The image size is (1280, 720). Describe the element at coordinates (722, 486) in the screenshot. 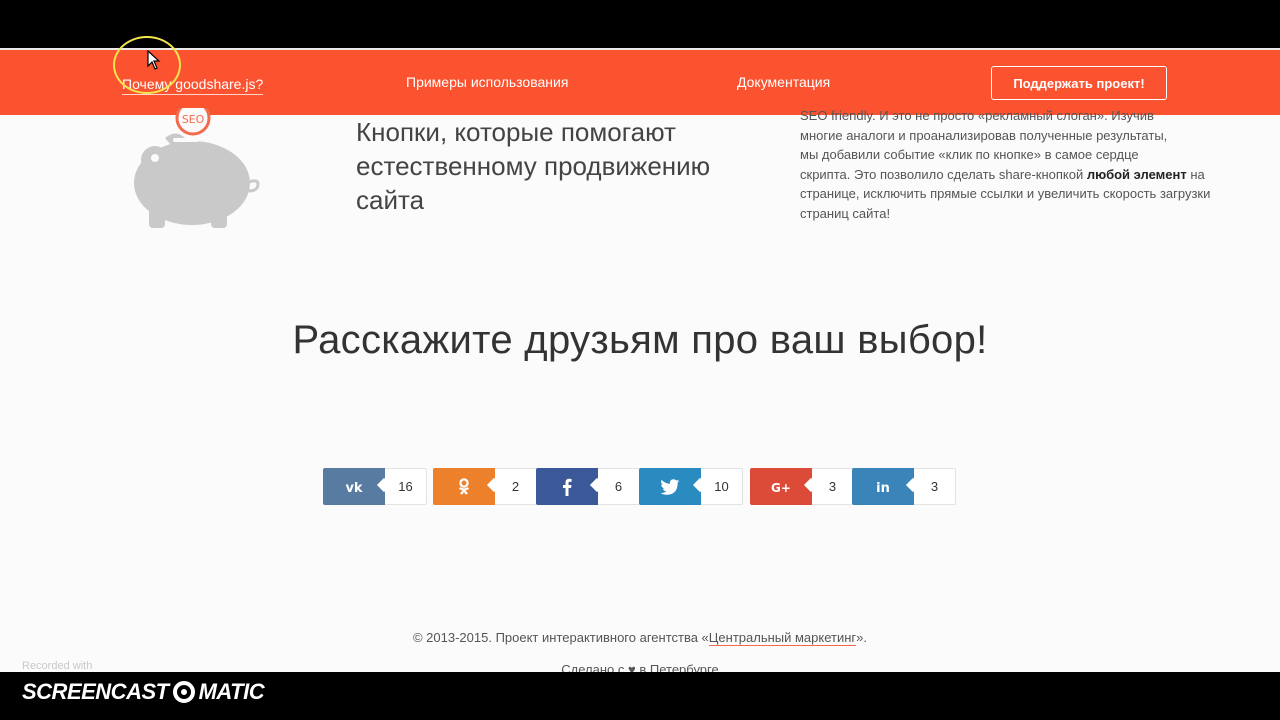

I see `share-count: 10` at that location.